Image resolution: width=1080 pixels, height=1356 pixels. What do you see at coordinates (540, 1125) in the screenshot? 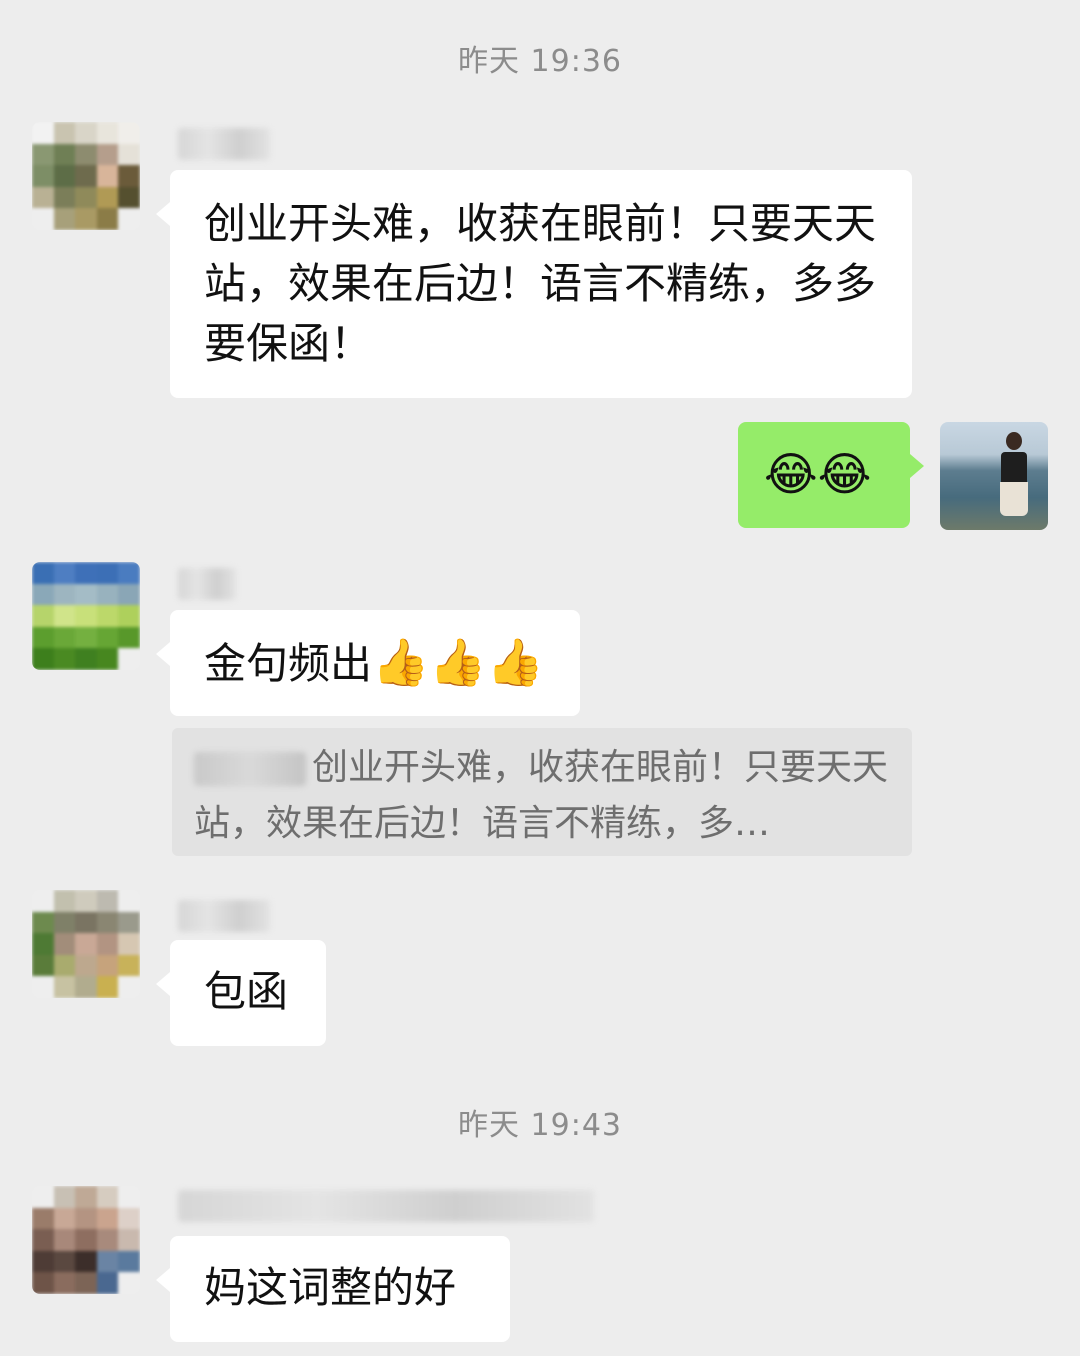
I see `timestamp: 昨天 19:43` at bounding box center [540, 1125].